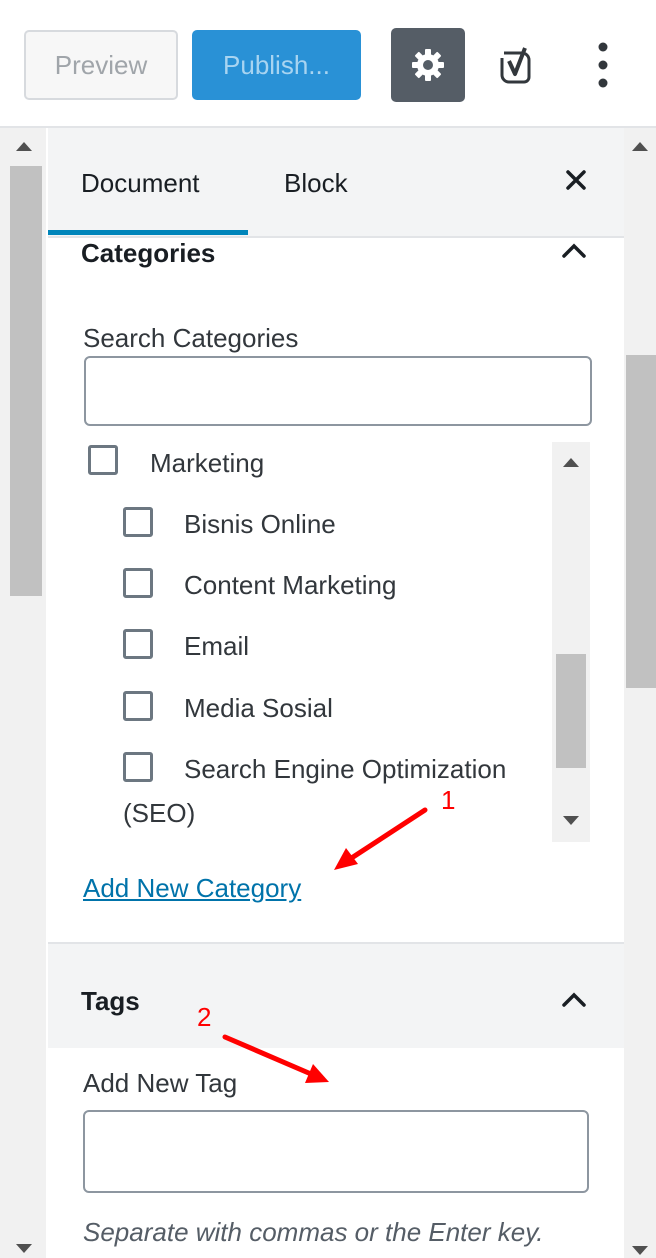 This screenshot has height=1258, width=656. Describe the element at coordinates (140, 183) in the screenshot. I see `tab-document: Document` at that location.